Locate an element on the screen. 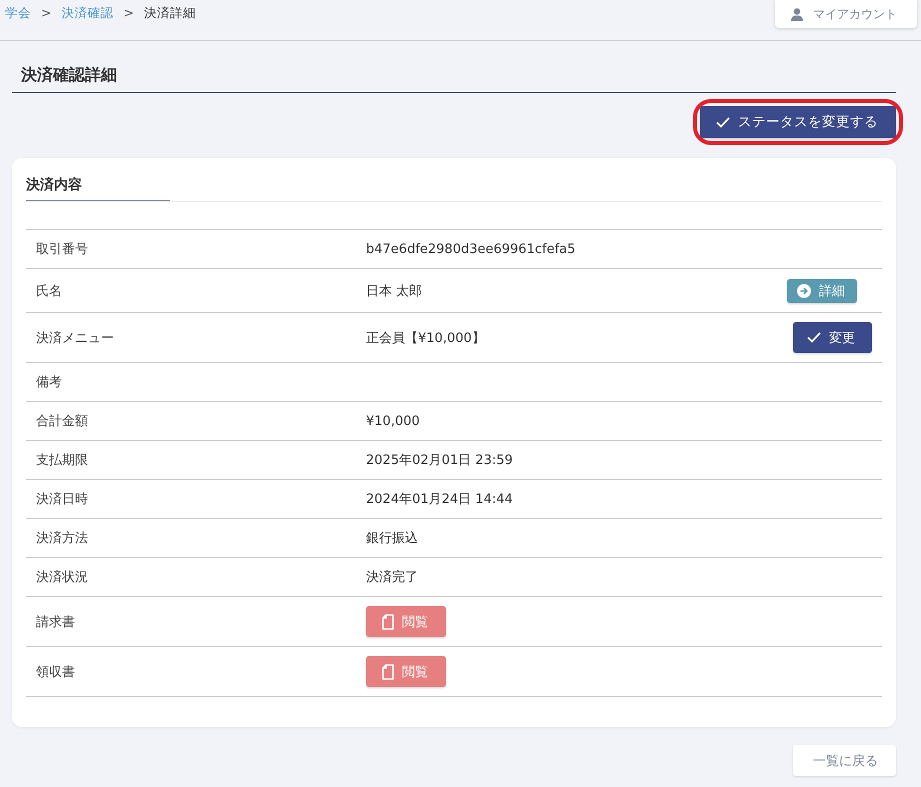  arrow-circle-icon is located at coordinates (804, 291).